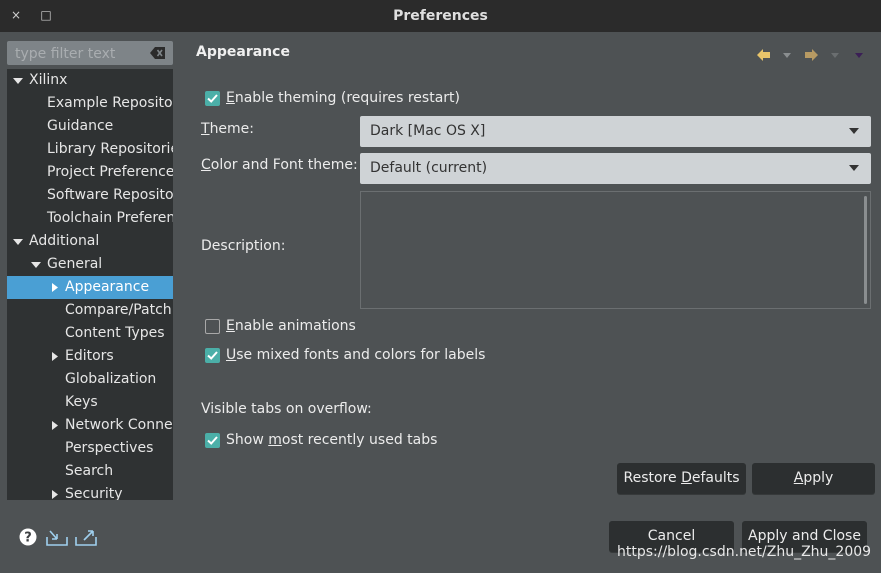 This screenshot has width=881, height=573. I want to click on mixed-fonts-checkbox, so click(212, 355).